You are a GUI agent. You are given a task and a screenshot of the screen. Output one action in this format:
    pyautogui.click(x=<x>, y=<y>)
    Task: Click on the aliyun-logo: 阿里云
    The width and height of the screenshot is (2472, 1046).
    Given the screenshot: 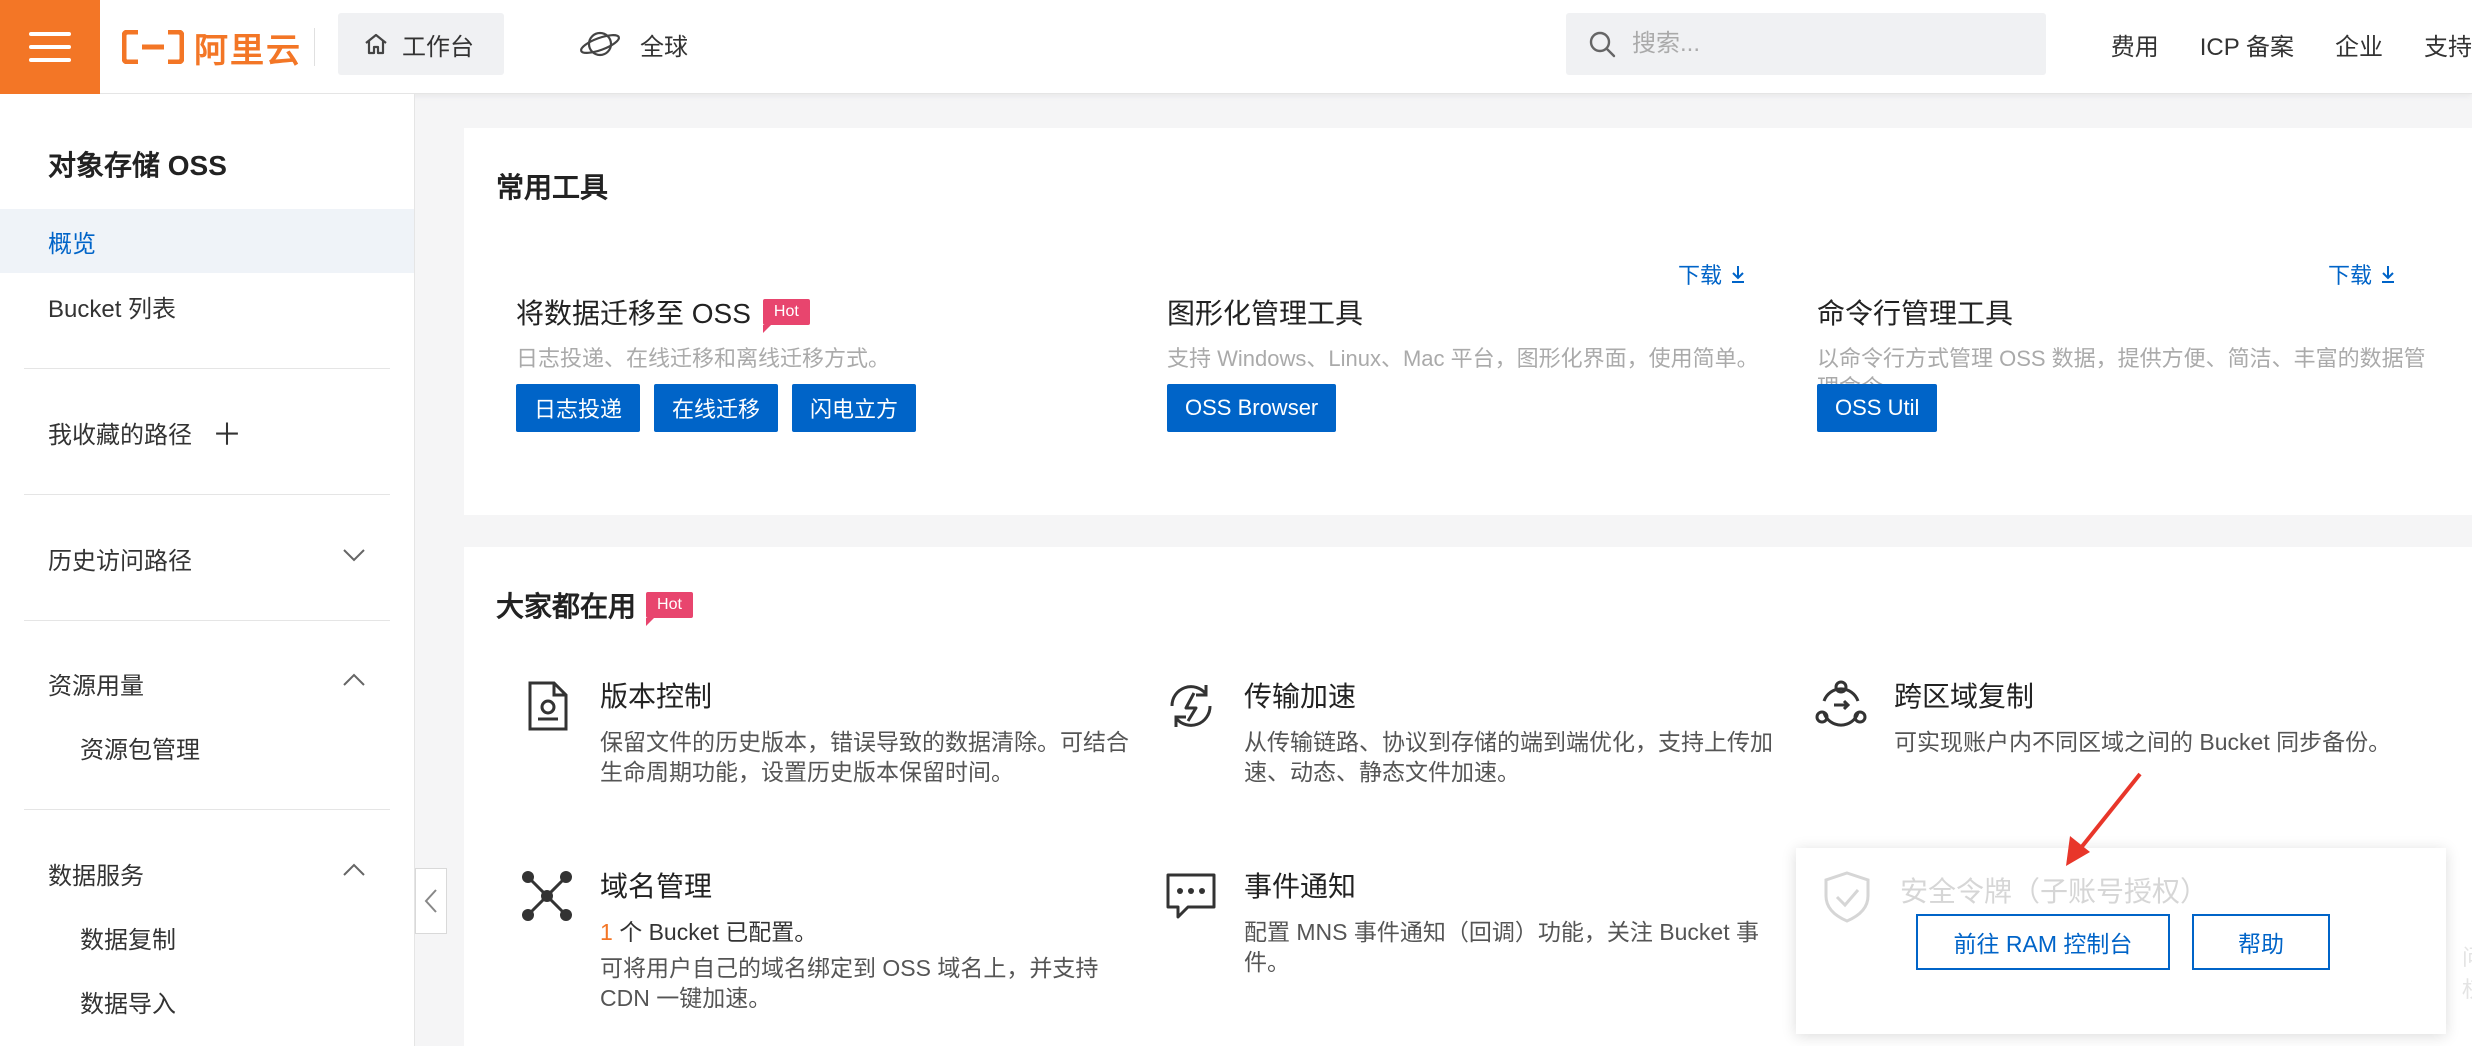 What is the action you would take?
    pyautogui.click(x=212, y=47)
    